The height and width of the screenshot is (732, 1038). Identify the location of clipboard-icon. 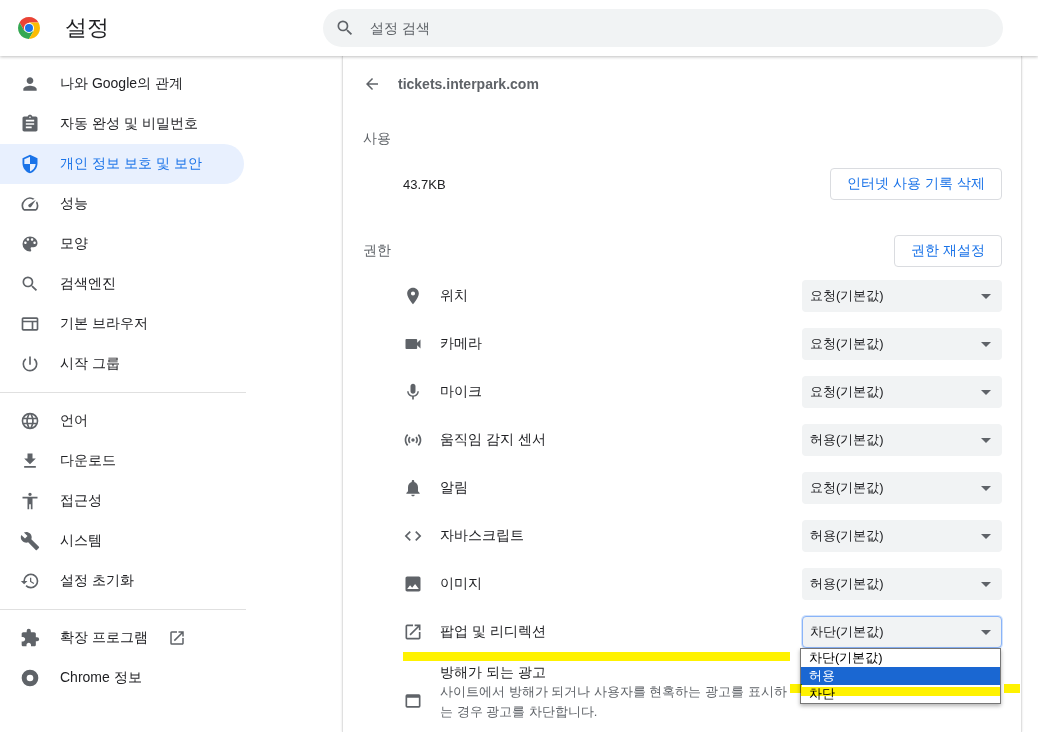
(30, 124).